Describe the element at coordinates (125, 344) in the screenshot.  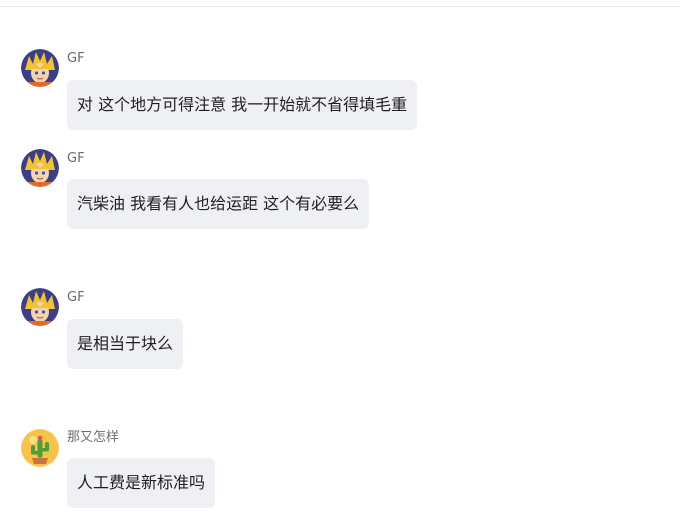
I see `message-bubble: 是相当于块么` at that location.